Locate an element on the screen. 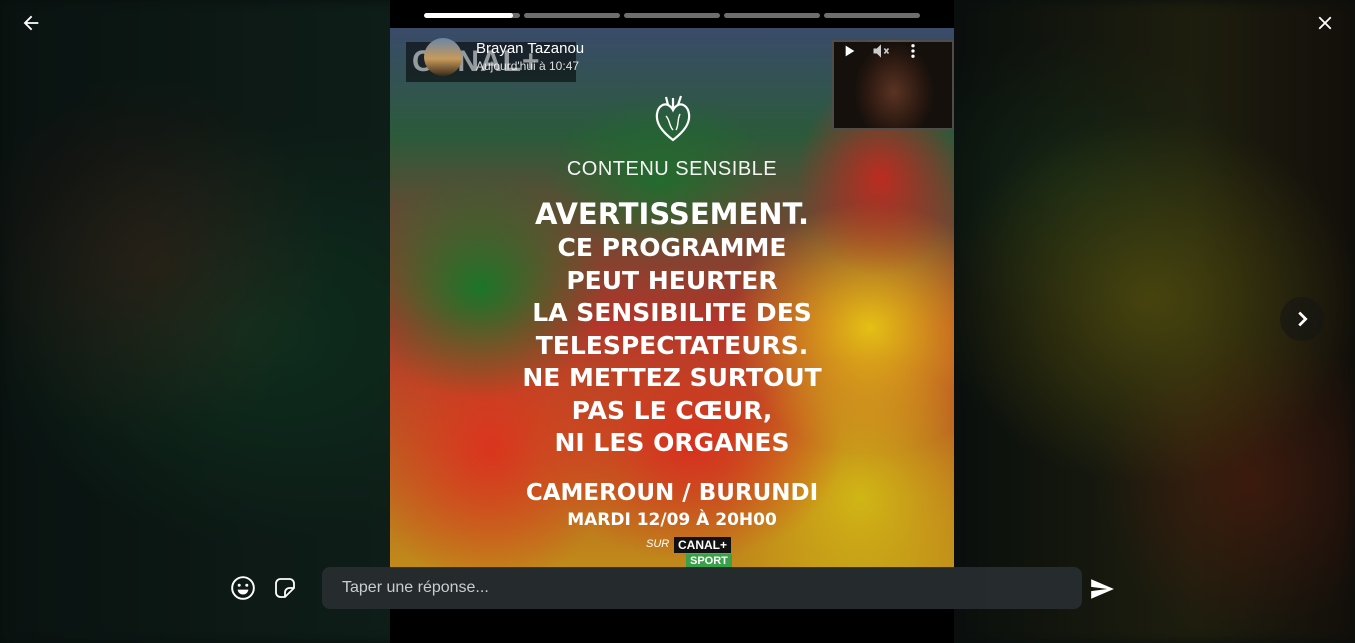 The image size is (1355, 643). story-timestamp: Aujourd'hui à 10:47 is located at coordinates (528, 66).